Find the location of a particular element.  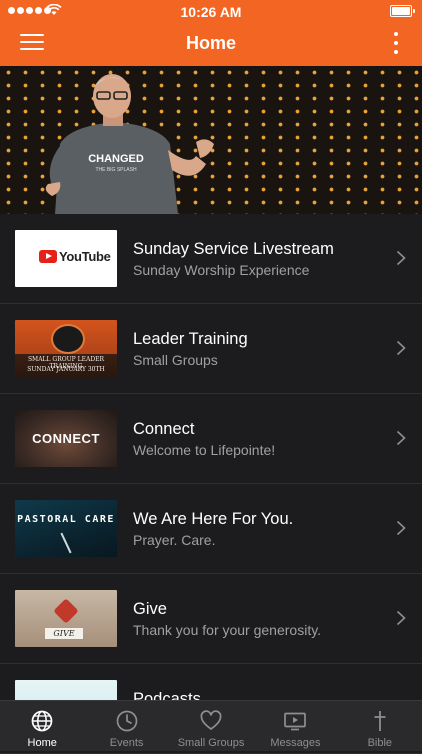

youtube-logo-icon is located at coordinates (48, 256).